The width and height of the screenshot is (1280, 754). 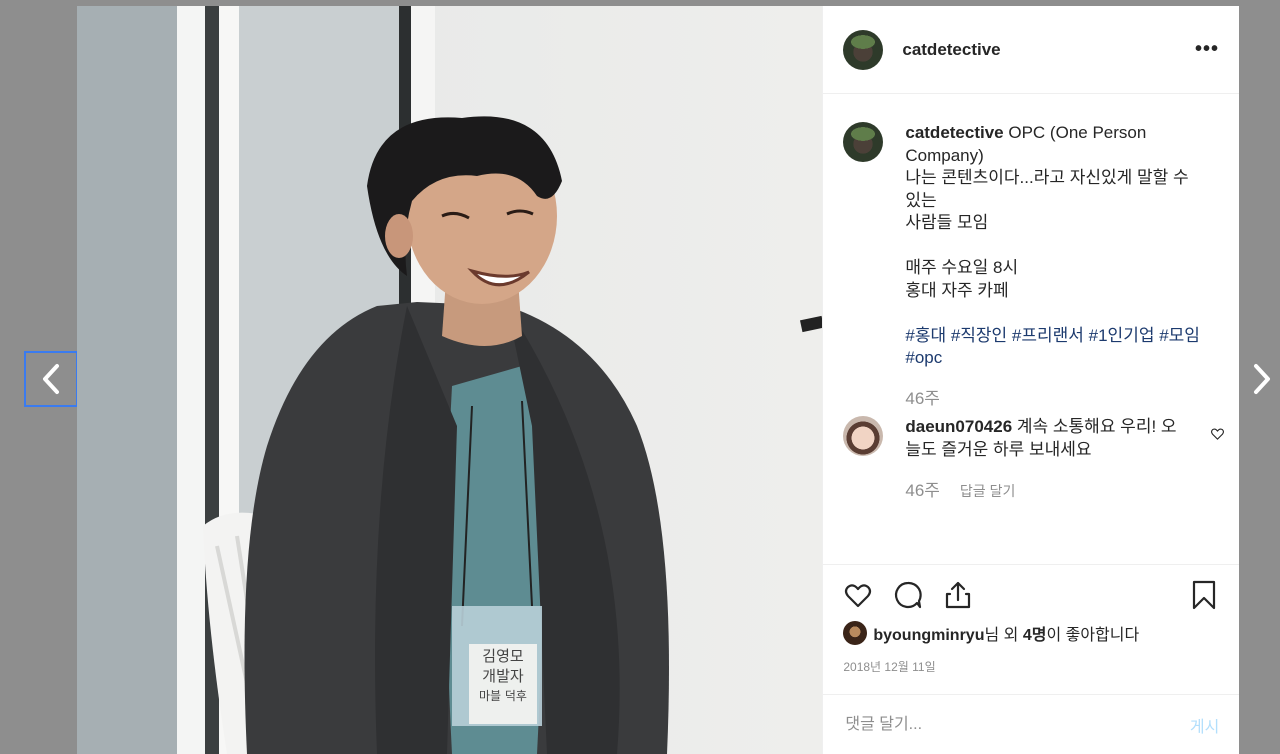 I want to click on caption-line: 매주 수요일 8시, so click(x=962, y=267).